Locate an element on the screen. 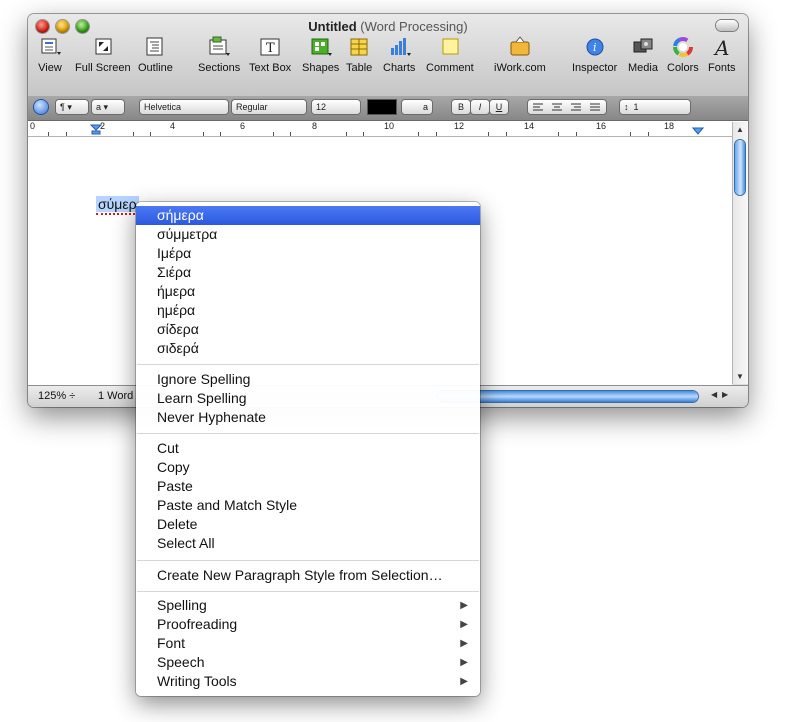 The height and width of the screenshot is (722, 789). suggestion-item: σιδερά is located at coordinates (308, 348).